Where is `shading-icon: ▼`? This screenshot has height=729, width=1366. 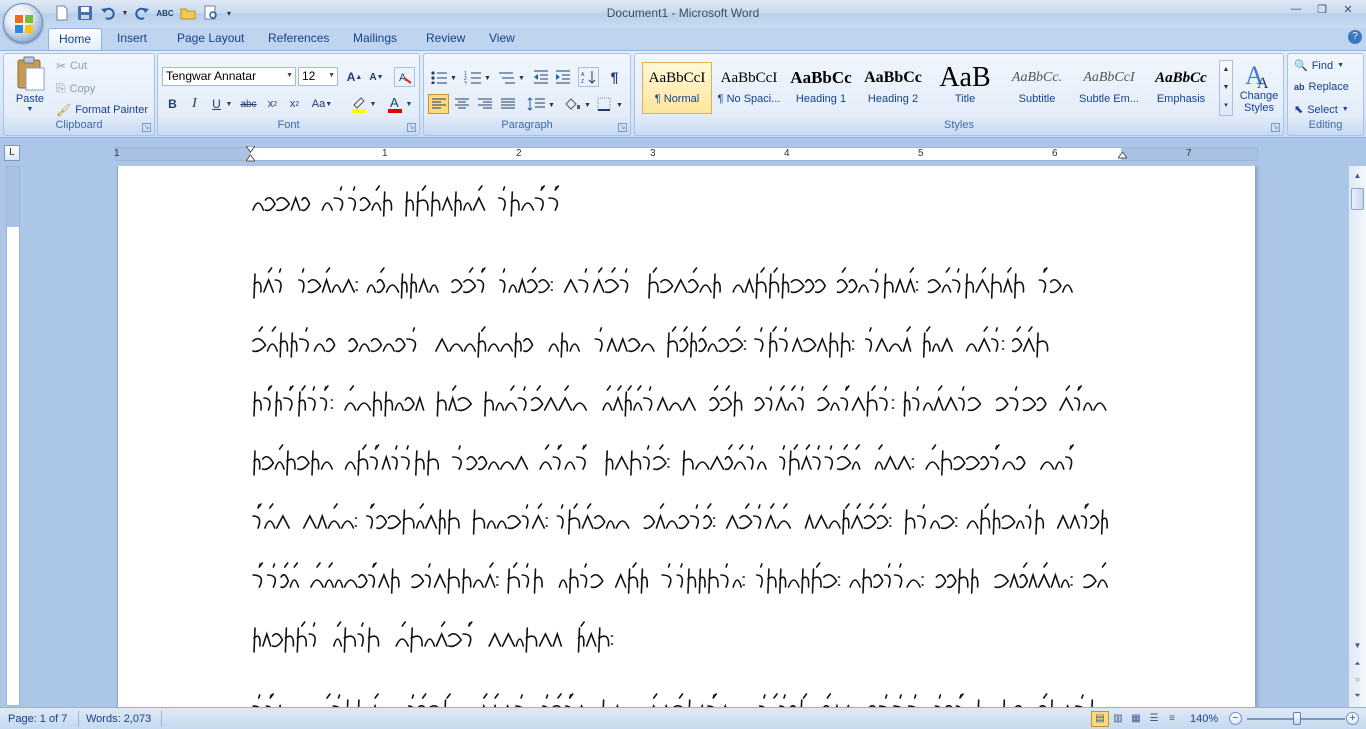 shading-icon: ▼ is located at coordinates (577, 104).